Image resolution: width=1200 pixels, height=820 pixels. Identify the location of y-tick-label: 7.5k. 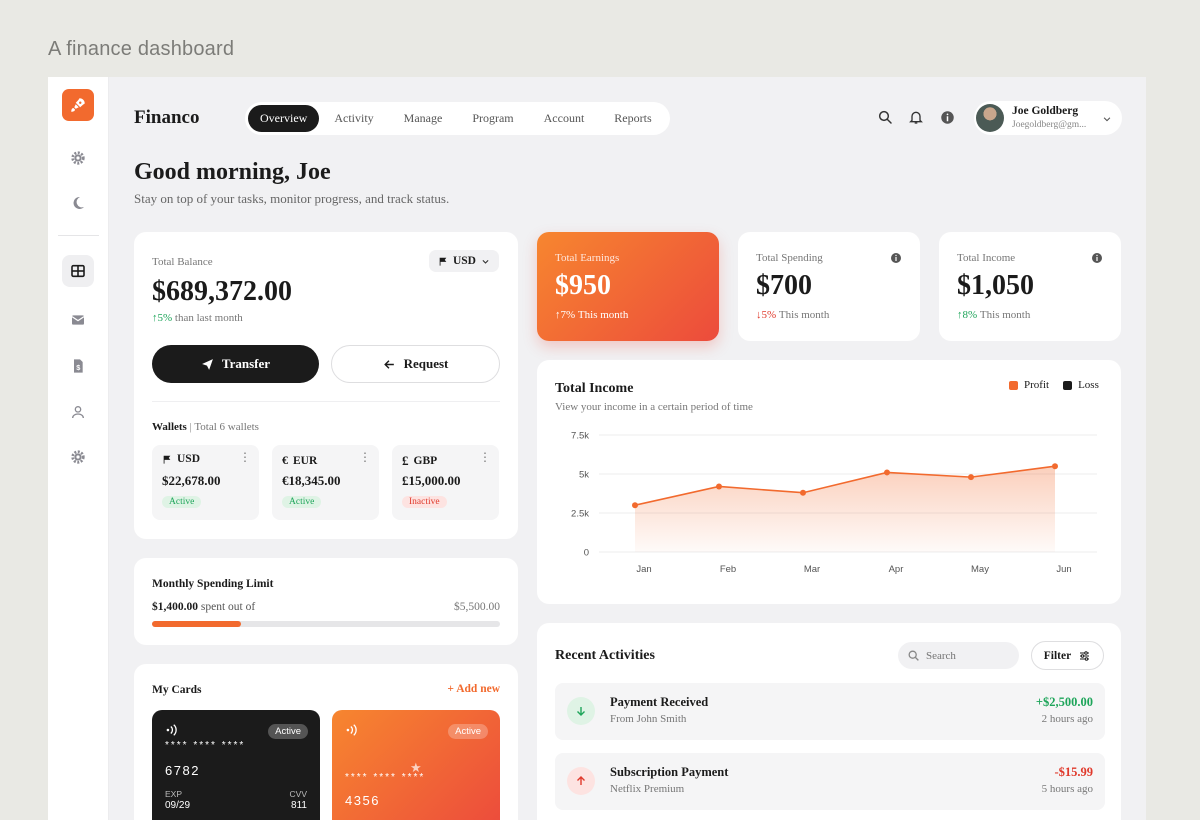
(580, 436).